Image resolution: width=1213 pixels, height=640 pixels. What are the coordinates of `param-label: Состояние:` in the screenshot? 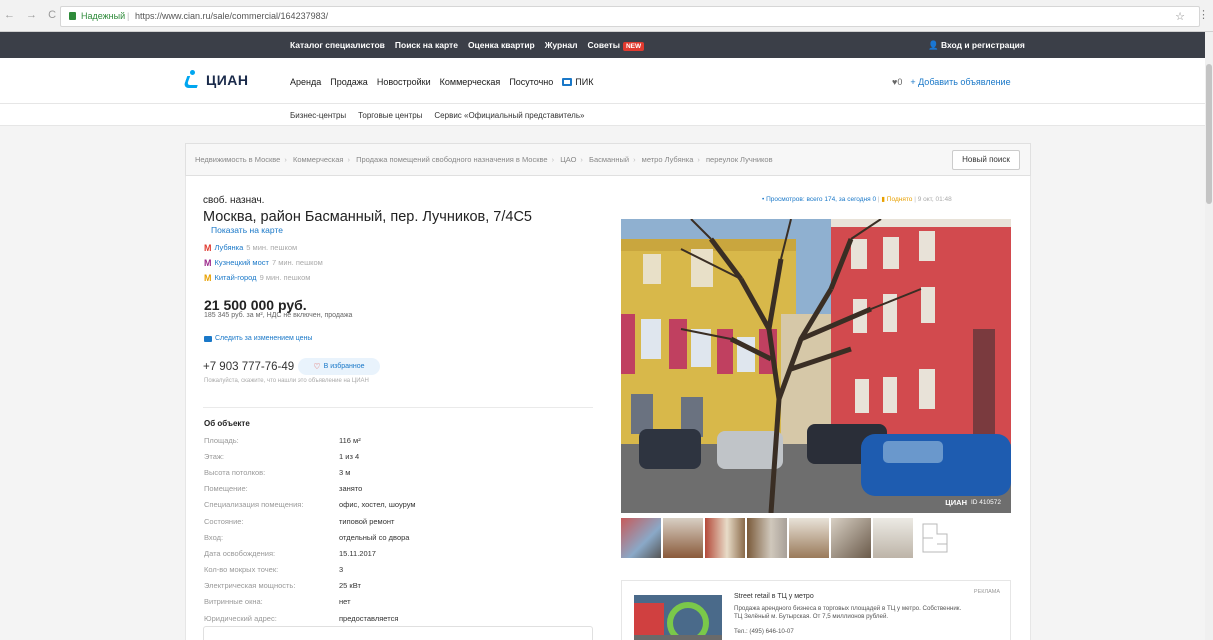 It's located at (224, 521).